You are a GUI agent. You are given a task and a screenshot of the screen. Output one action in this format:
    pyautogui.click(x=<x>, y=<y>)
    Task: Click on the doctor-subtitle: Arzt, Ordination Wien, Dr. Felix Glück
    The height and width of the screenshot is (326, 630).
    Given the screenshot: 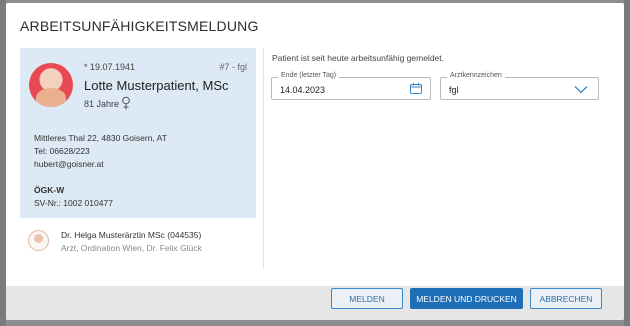 What is the action you would take?
    pyautogui.click(x=131, y=248)
    